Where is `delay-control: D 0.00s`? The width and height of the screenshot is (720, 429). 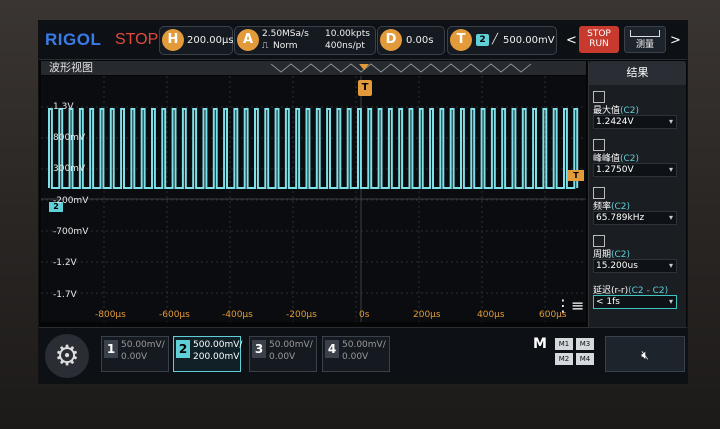 delay-control: D 0.00s is located at coordinates (411, 40).